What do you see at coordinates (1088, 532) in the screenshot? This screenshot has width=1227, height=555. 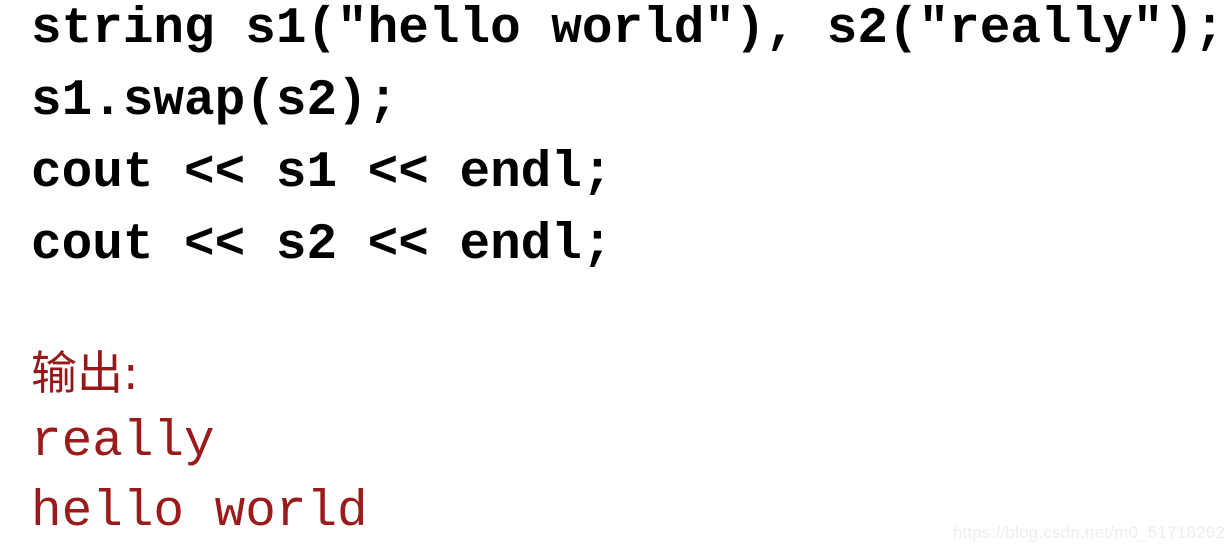 I see `csdn-watermark: https://blog.csdn.net/m0_51718262` at bounding box center [1088, 532].